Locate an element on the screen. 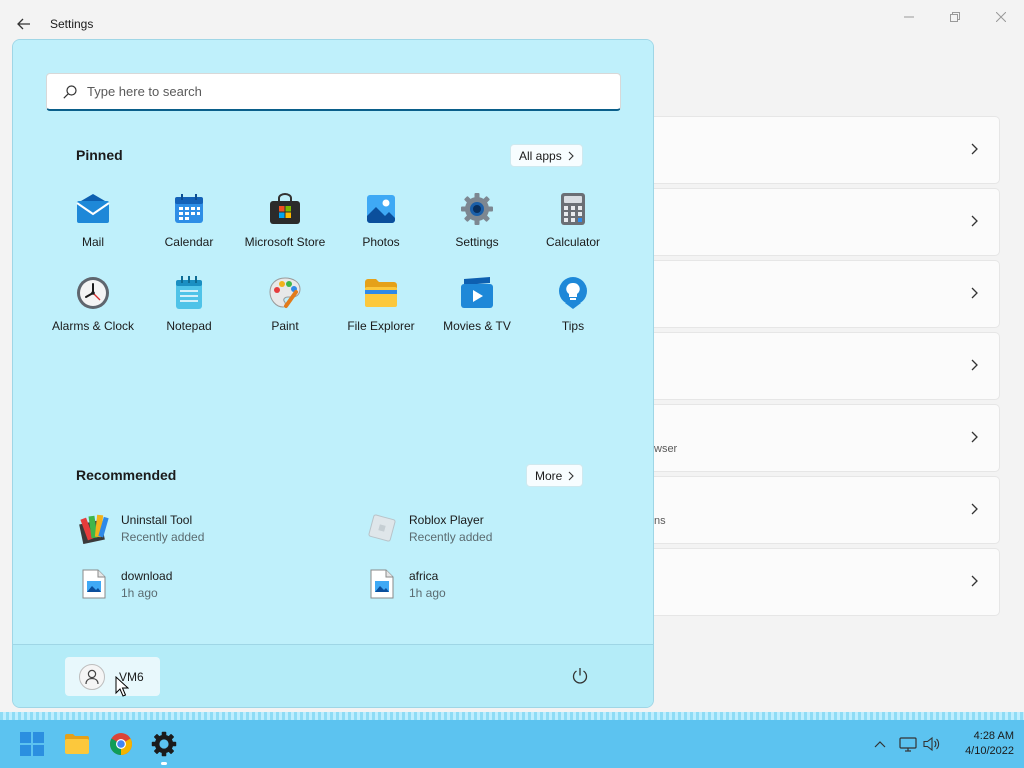 The image size is (1024, 768). pinned-app-paint: Paint is located at coordinates (285, 312).